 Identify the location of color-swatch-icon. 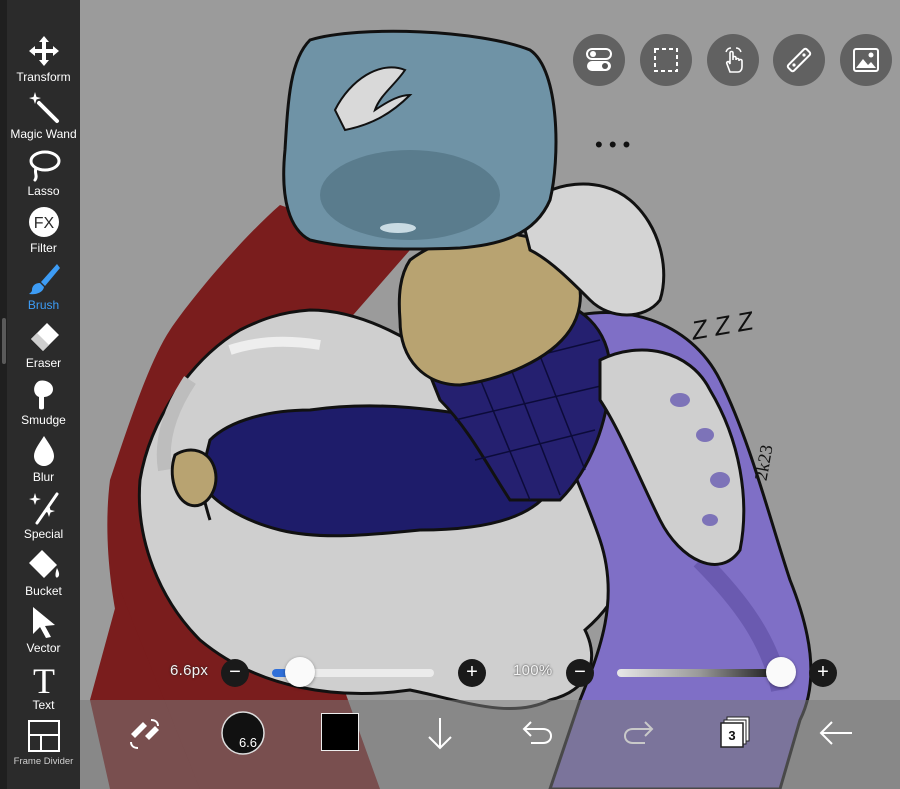
(340, 732).